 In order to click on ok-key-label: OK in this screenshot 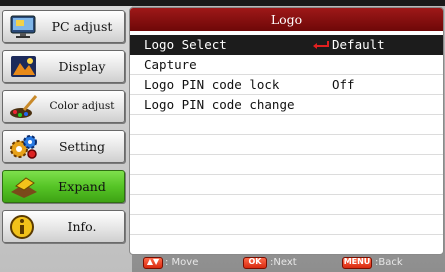, I will do `click(255, 261)`.